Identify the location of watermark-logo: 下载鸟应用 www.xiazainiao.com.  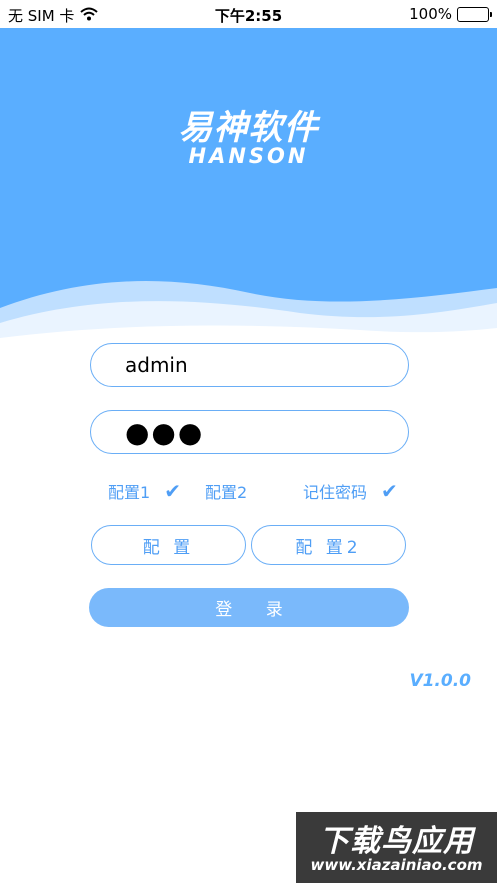
(396, 847).